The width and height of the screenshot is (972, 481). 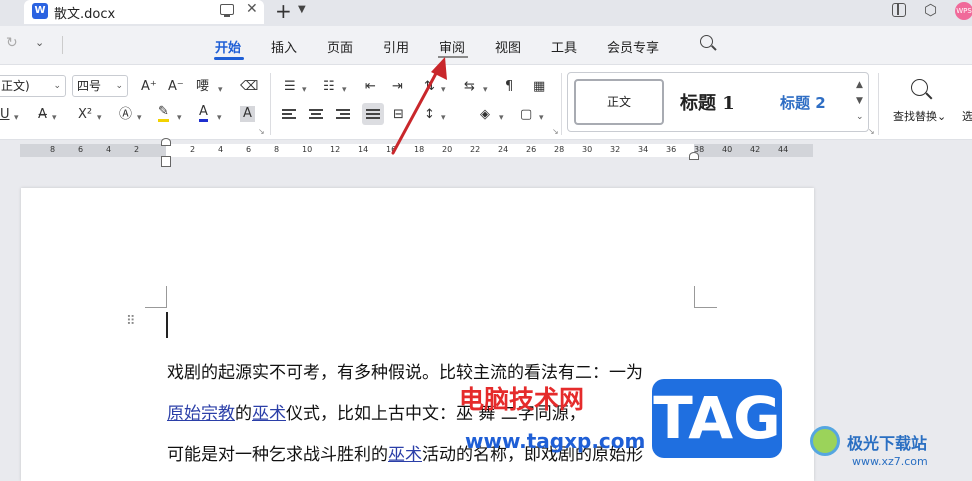 I want to click on font-name-value: 正文), so click(x=15, y=86).